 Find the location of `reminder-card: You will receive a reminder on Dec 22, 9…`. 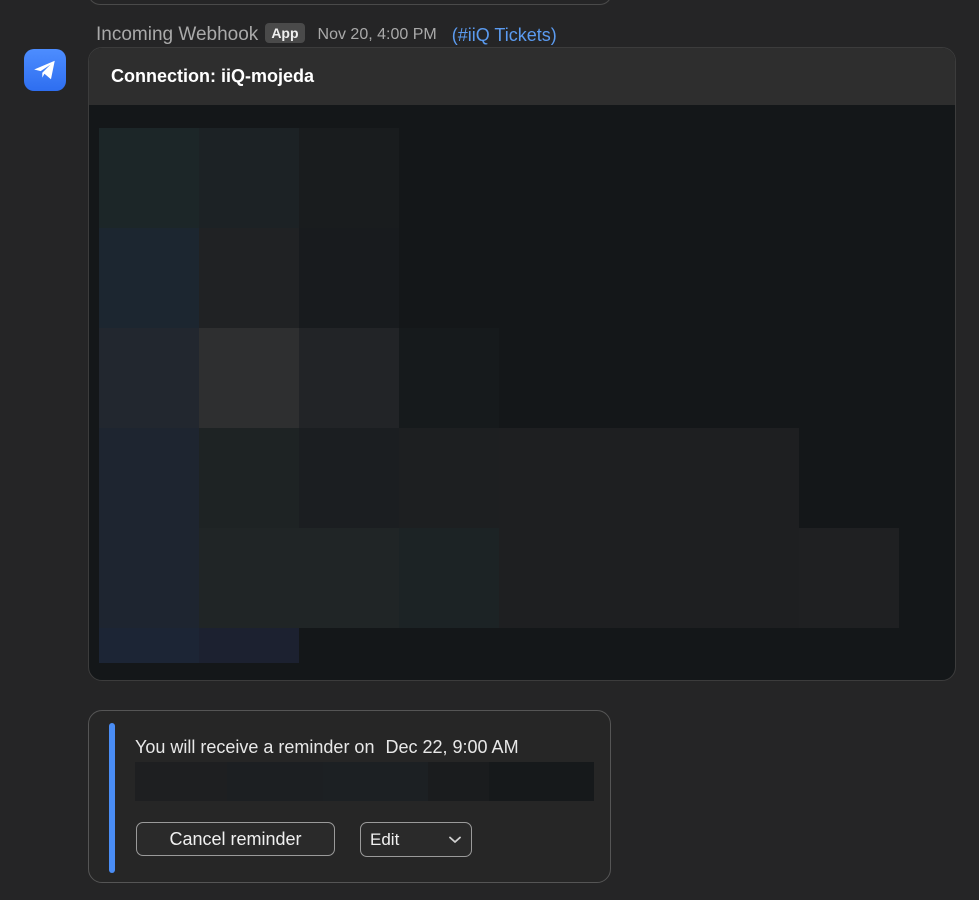

reminder-card: You will receive a reminder on Dec 22, 9… is located at coordinates (349, 796).